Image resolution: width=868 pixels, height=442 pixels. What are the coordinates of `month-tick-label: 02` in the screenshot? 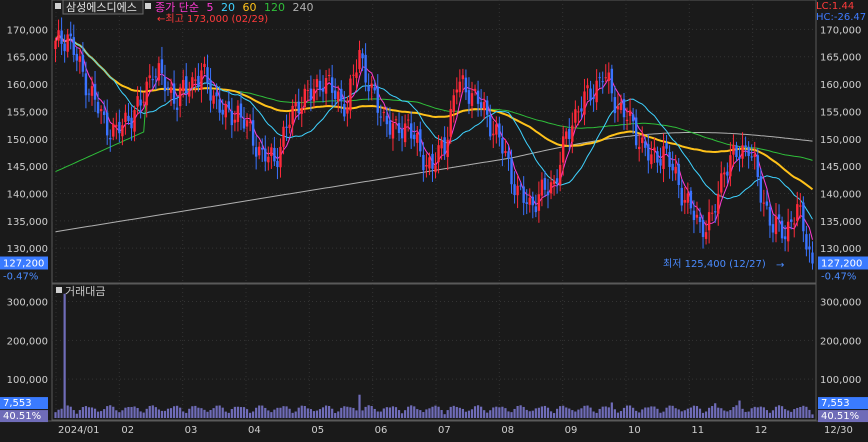 It's located at (127, 430).